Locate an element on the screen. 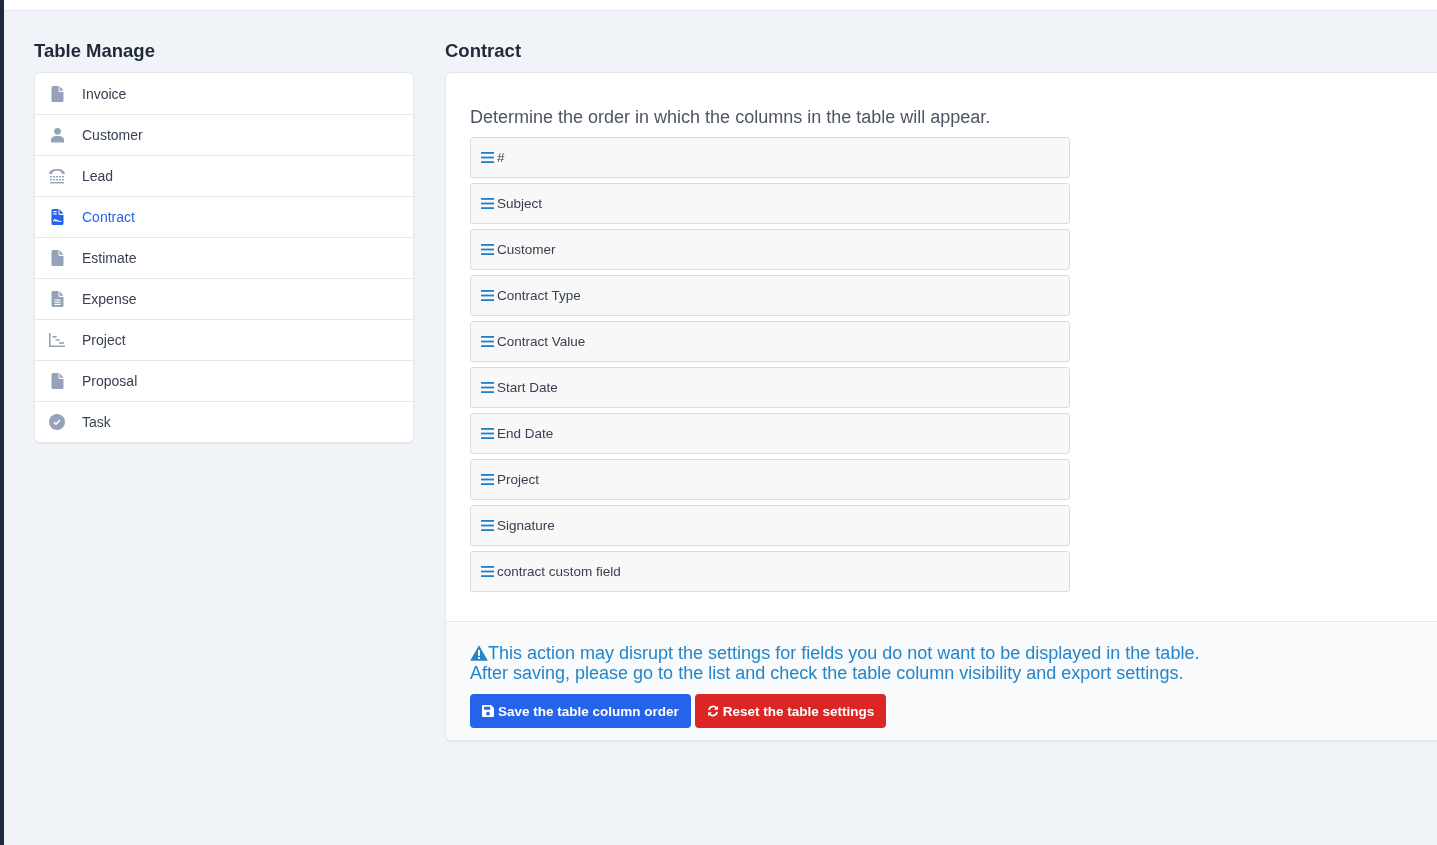 Image resolution: width=1437 pixels, height=845 pixels. sortable-column-item: Start Date is located at coordinates (770, 387).